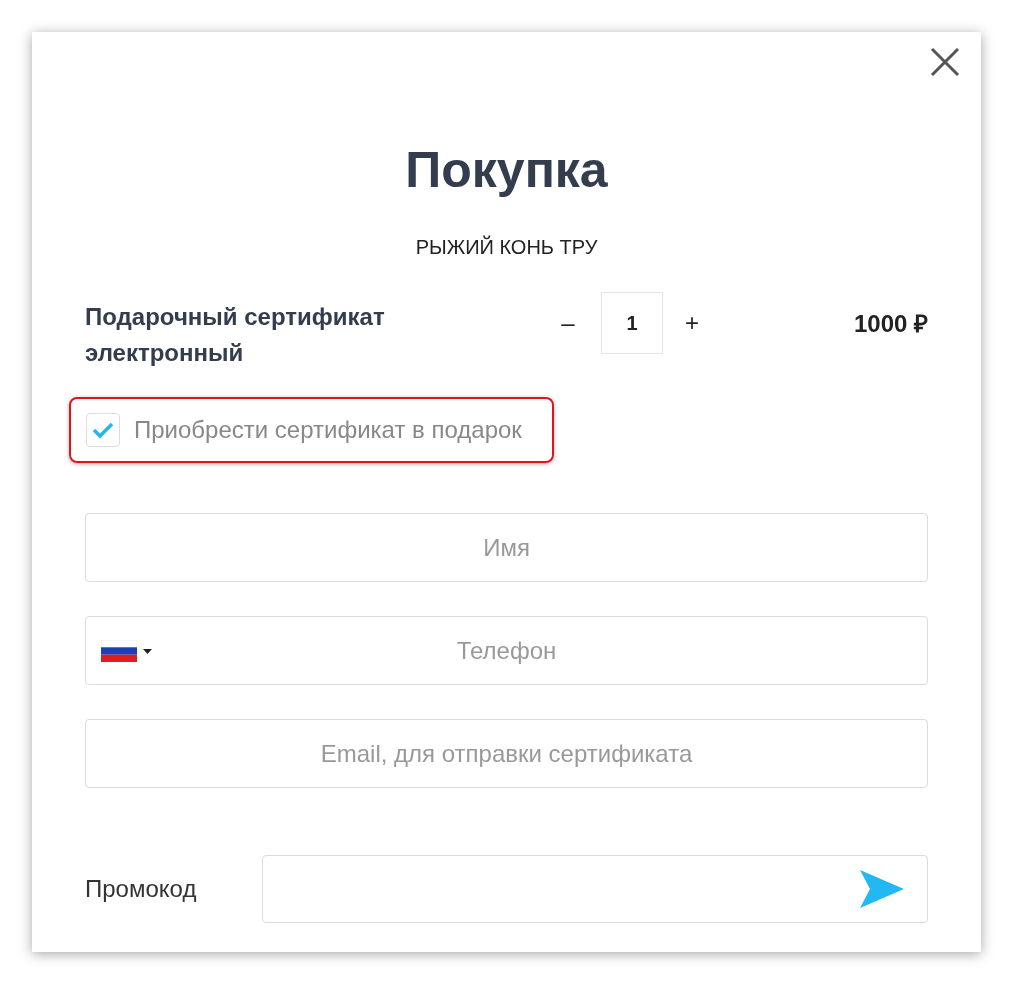 The width and height of the screenshot is (1013, 985). Describe the element at coordinates (147, 651) in the screenshot. I see `caret-icon` at that location.